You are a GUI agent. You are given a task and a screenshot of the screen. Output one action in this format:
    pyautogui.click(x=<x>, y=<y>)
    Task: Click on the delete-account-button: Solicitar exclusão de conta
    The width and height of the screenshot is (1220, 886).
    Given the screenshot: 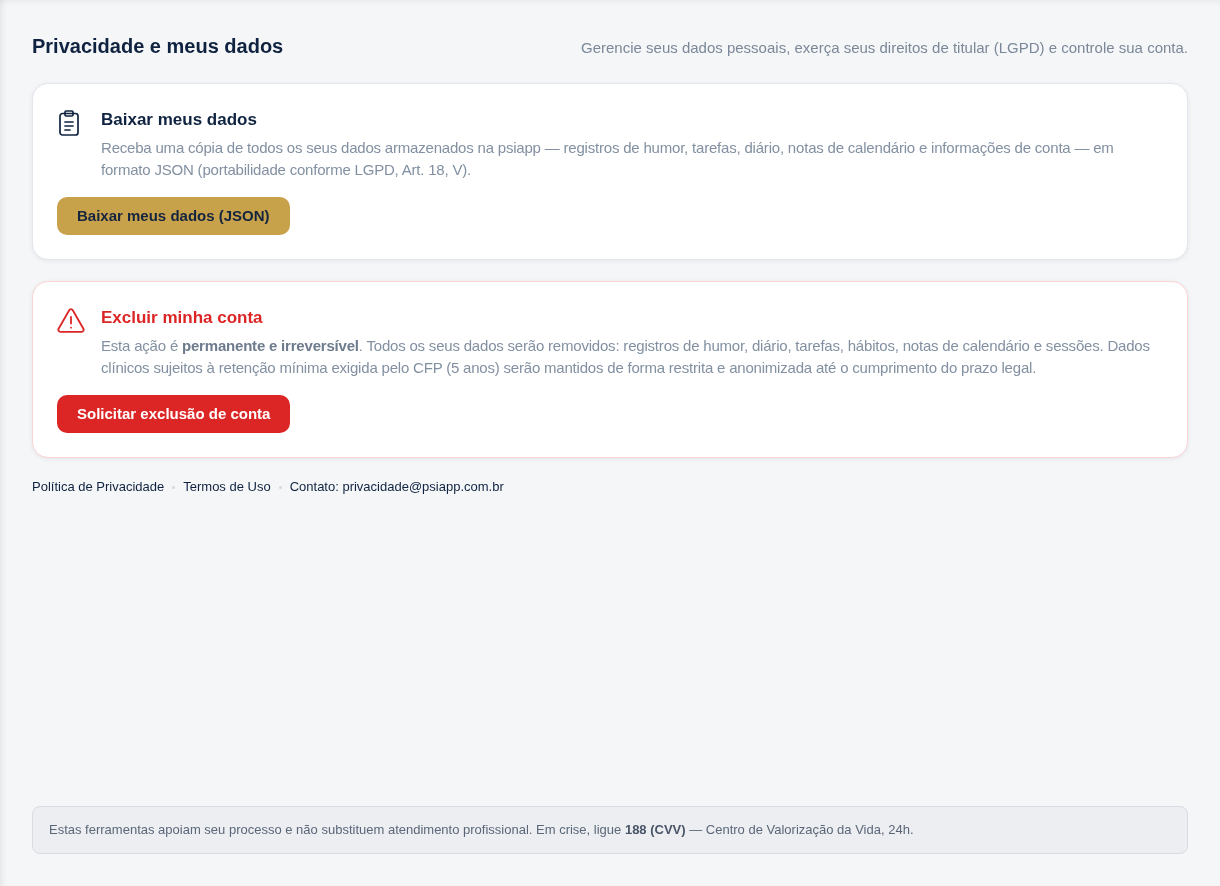 What is the action you would take?
    pyautogui.click(x=174, y=414)
    